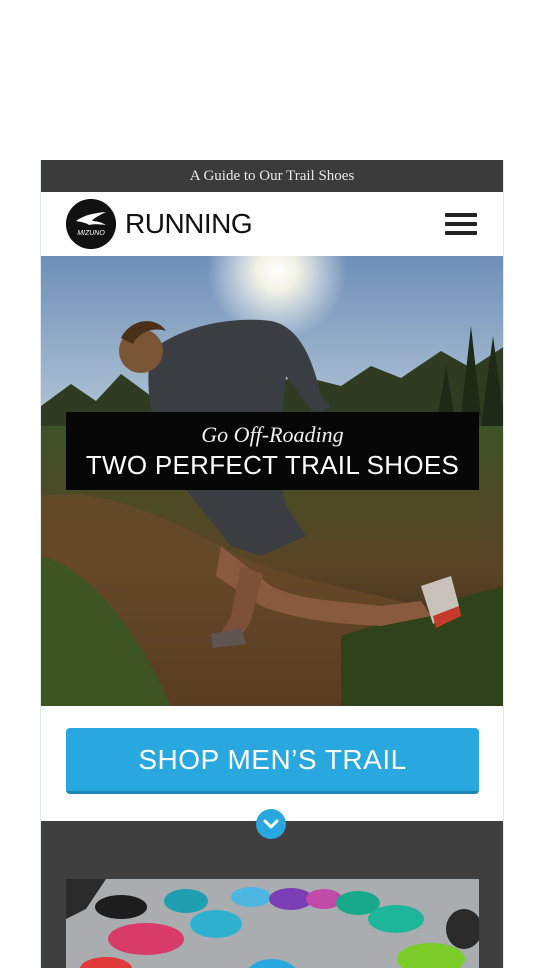 Image resolution: width=544 pixels, height=968 pixels. I want to click on mizuno-logo: MIZUNO, so click(91, 224).